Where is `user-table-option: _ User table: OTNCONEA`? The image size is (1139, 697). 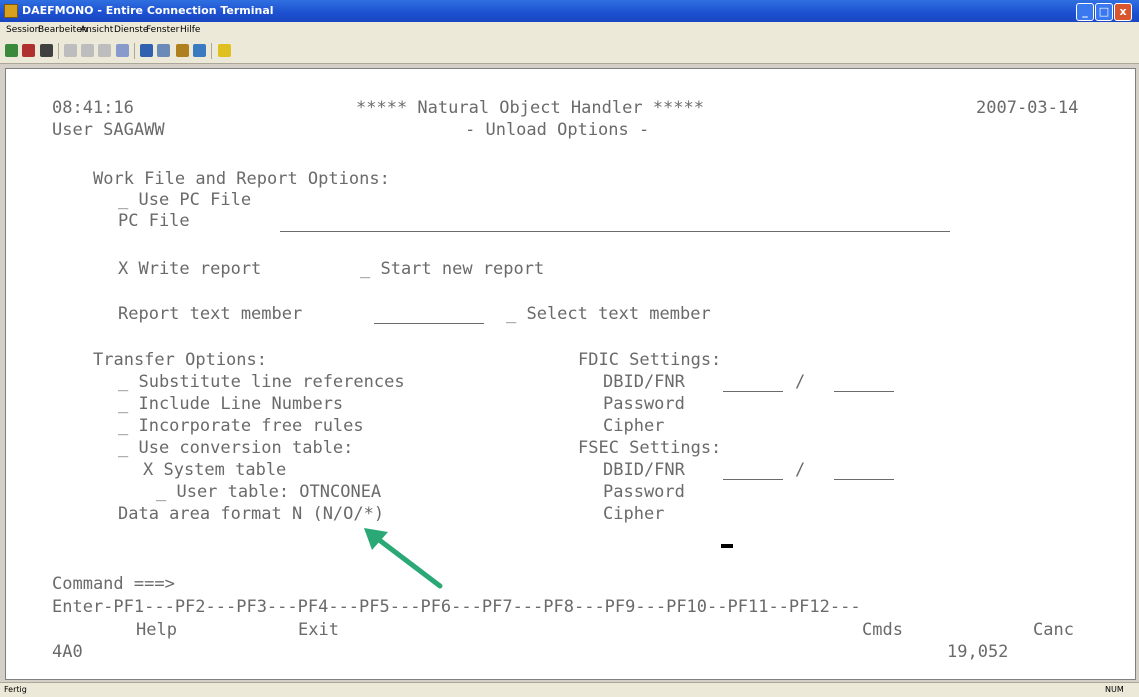 user-table-option: _ User table: OTNCONEA is located at coordinates (268, 492).